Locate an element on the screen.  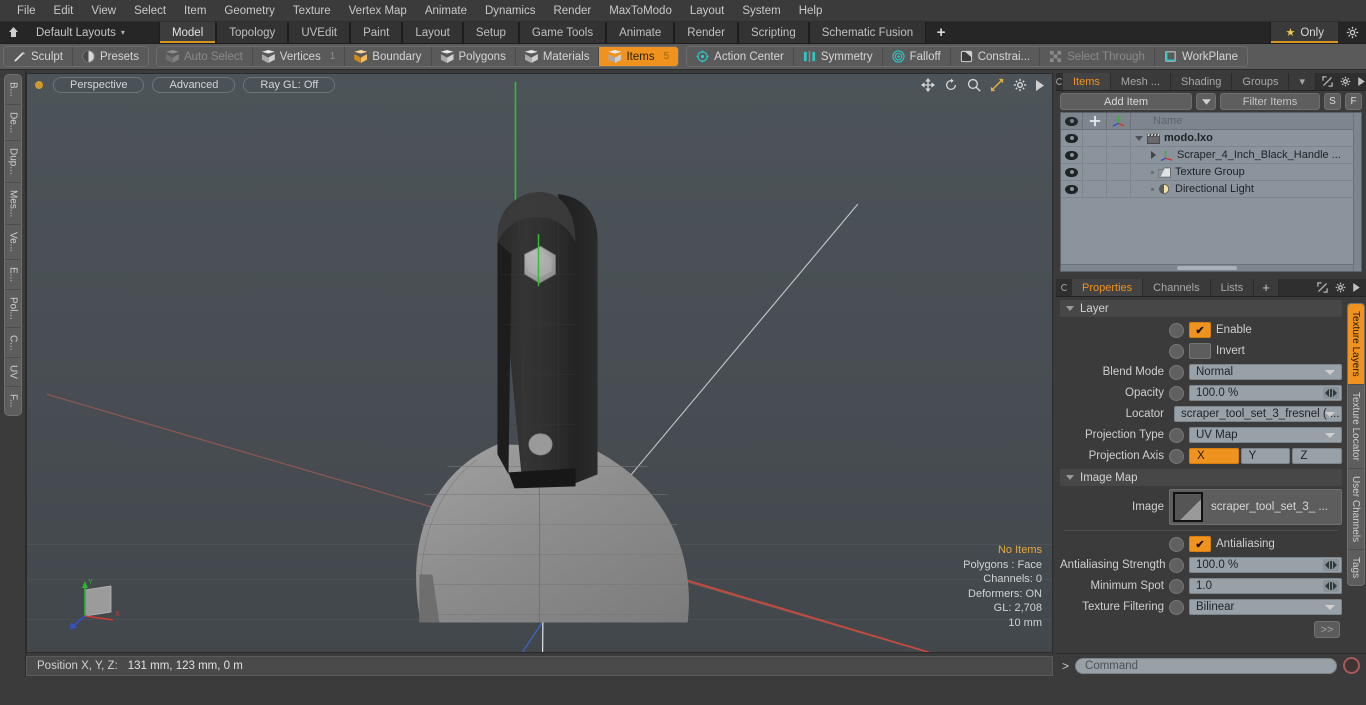
layout-tab-game-tools: Game Tools is located at coordinates (562, 32).